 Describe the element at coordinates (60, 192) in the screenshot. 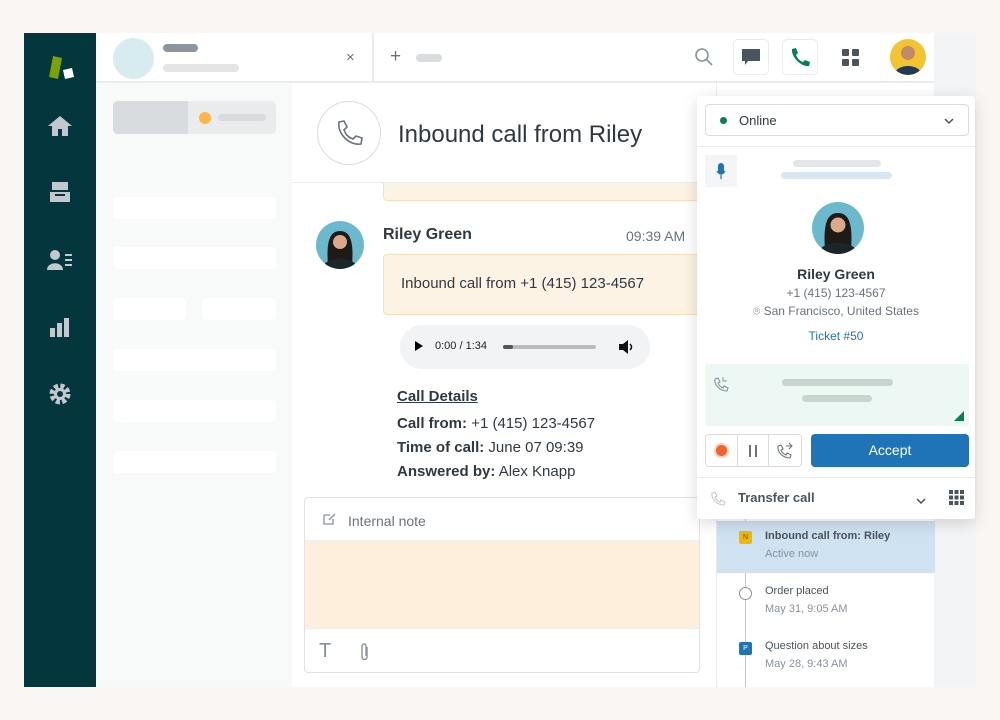

I see `views-icon` at that location.